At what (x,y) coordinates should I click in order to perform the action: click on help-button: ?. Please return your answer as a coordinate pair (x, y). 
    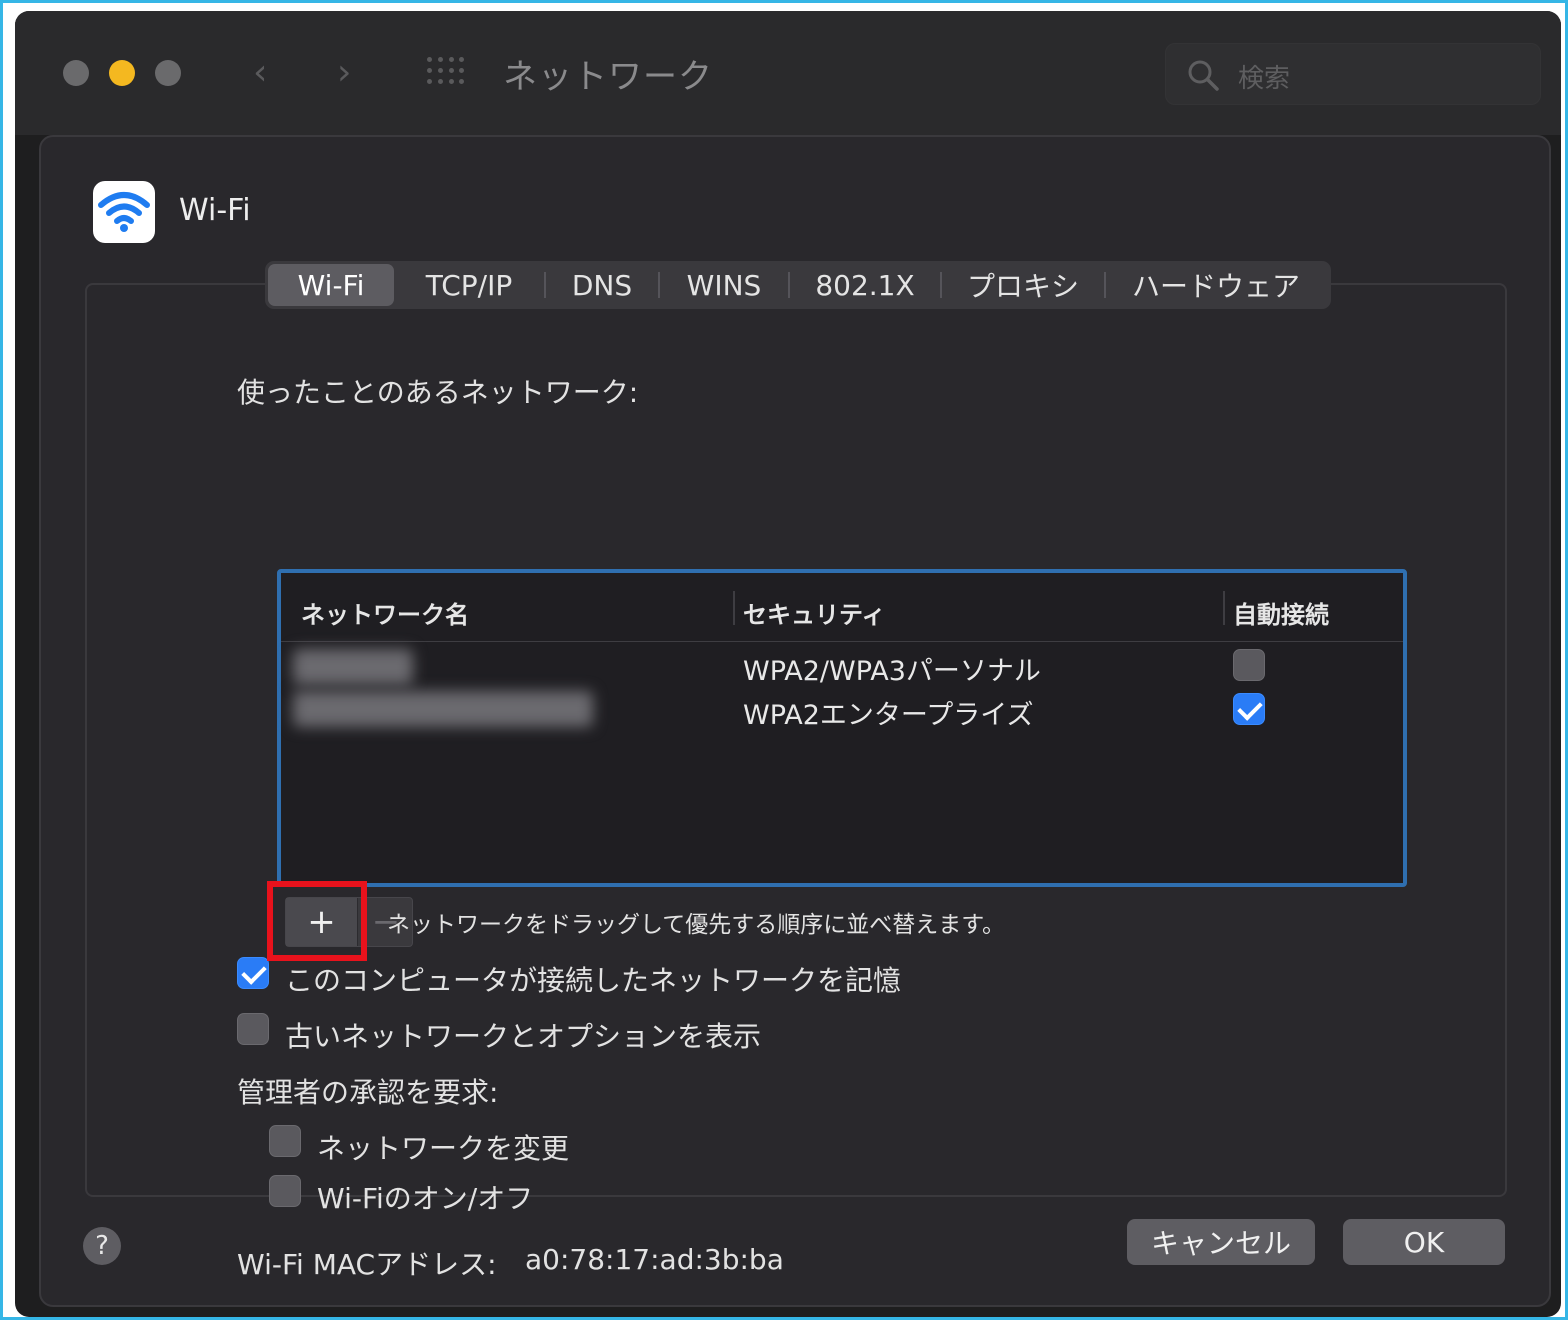
    Looking at the image, I should click on (102, 1246).